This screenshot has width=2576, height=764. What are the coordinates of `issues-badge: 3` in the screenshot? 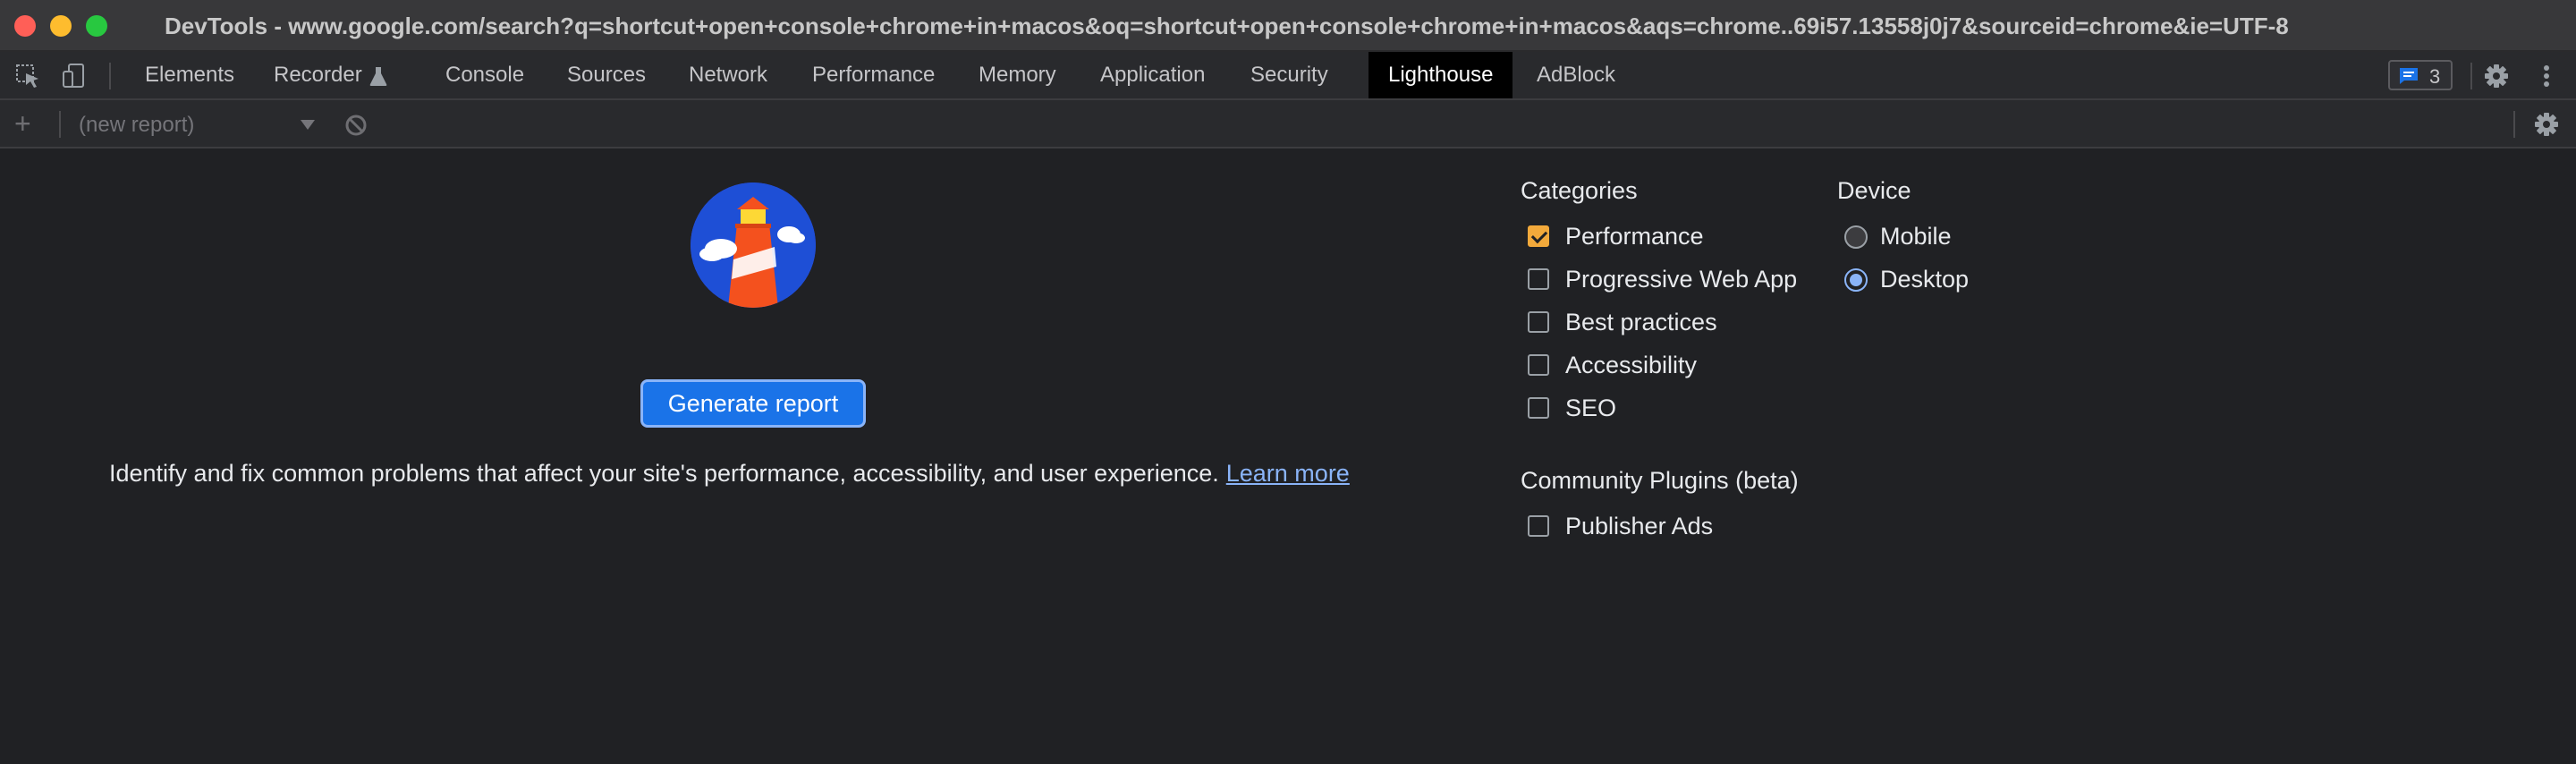 It's located at (2420, 75).